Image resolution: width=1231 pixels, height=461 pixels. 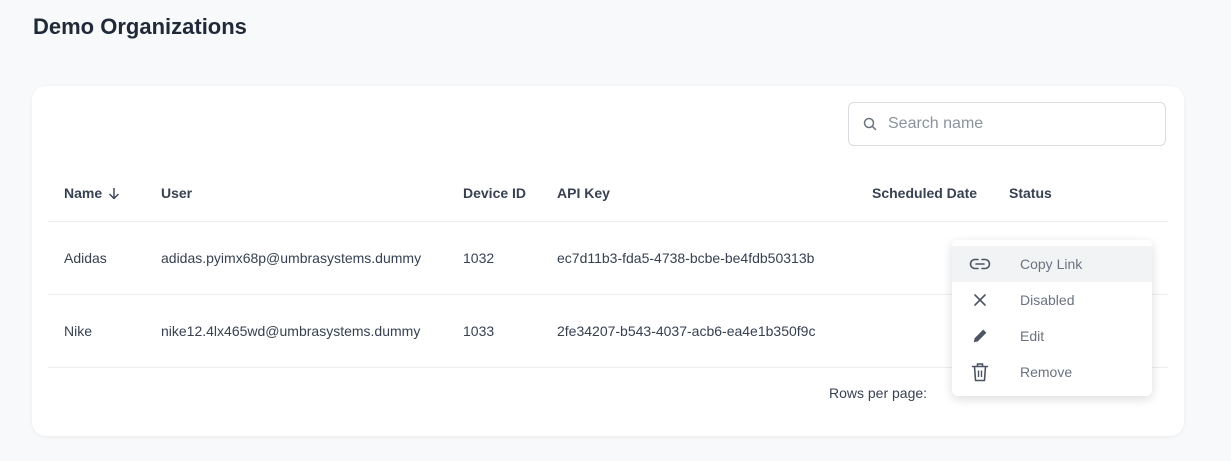 I want to click on menu-item-edit: Edit, so click(x=1052, y=336).